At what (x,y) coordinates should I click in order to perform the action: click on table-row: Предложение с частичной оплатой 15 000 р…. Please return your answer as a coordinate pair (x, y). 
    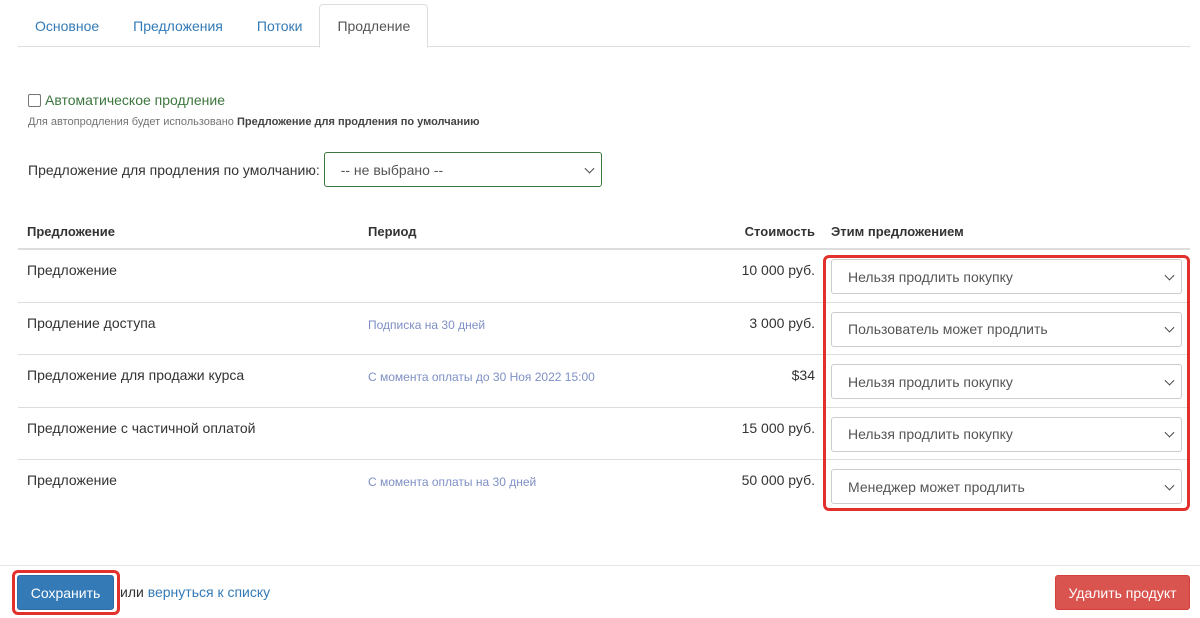
    Looking at the image, I should click on (604, 434).